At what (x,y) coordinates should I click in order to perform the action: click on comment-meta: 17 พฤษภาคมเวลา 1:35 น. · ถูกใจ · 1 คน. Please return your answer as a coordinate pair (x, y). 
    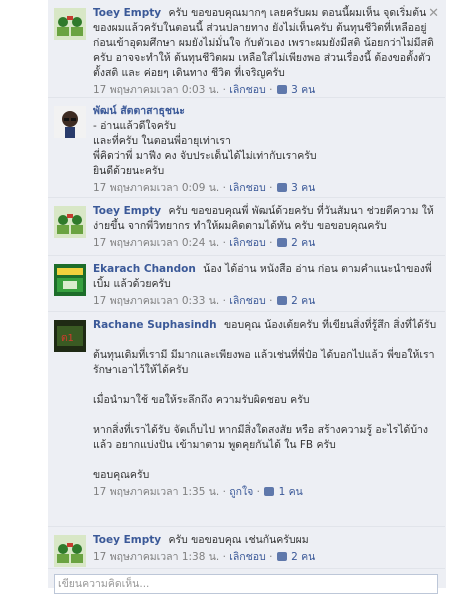
    Looking at the image, I should click on (198, 492).